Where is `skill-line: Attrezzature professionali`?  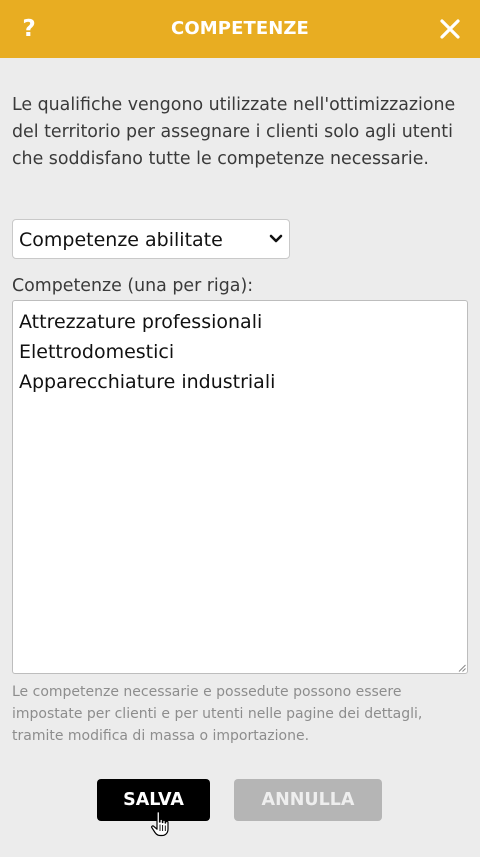 skill-line: Attrezzature professionali is located at coordinates (141, 322).